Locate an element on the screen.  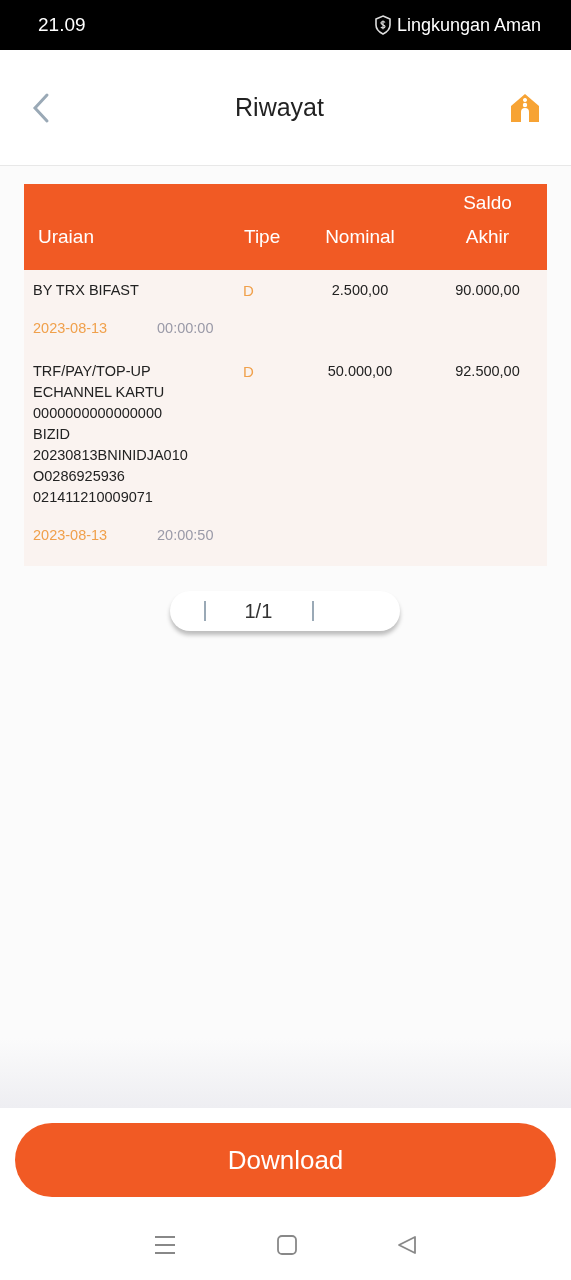
download-button: Download is located at coordinates (285, 1160).